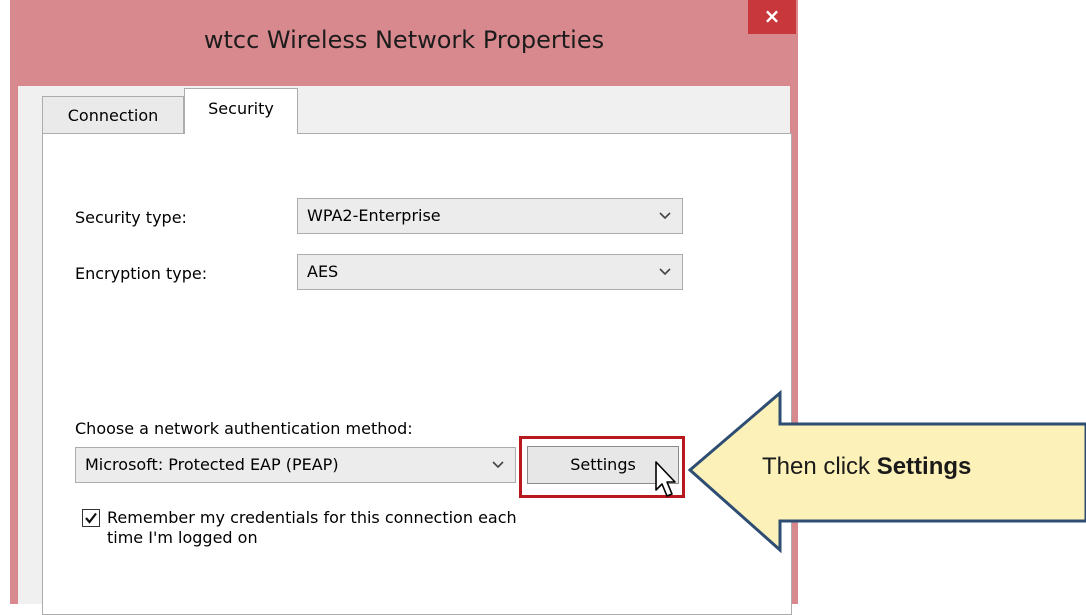 The image size is (1086, 615). I want to click on callout-arrow, so click(886, 471).